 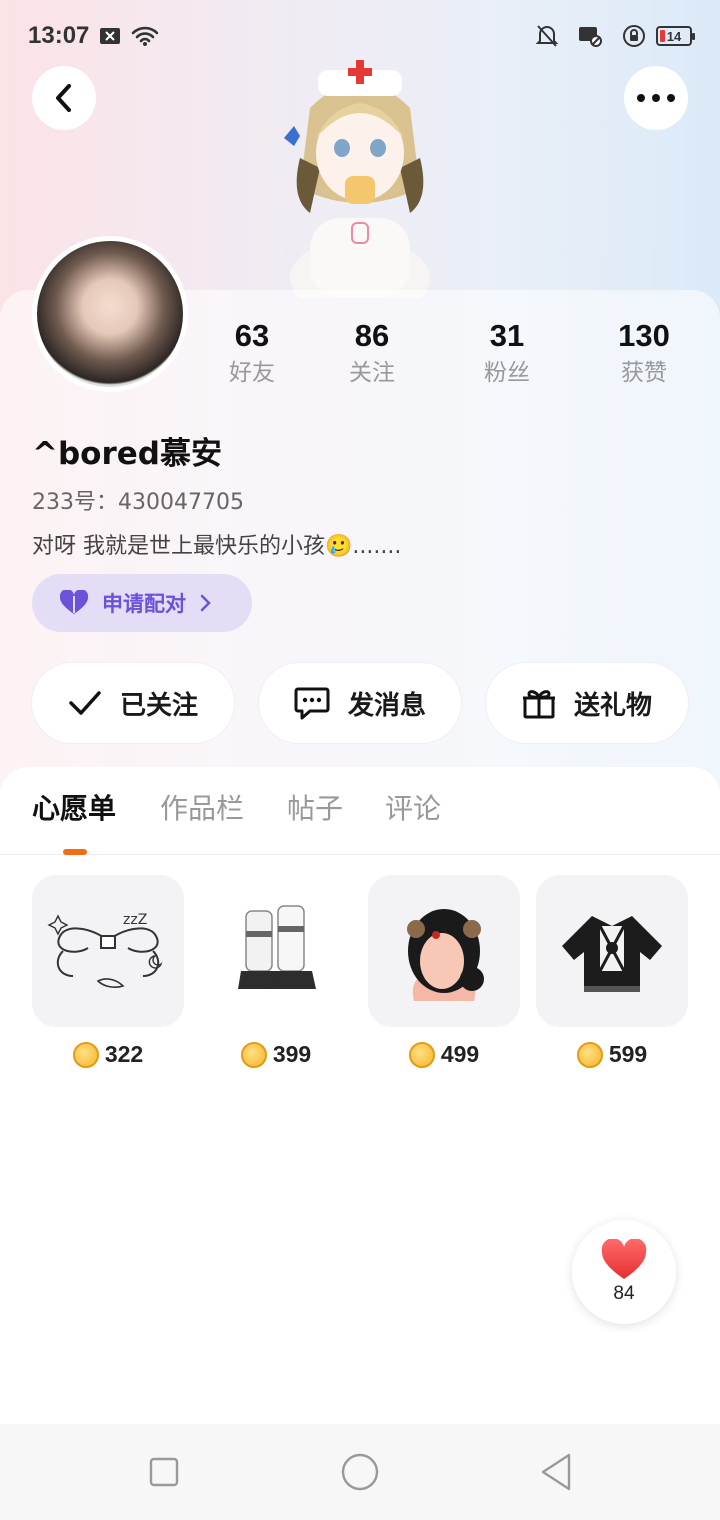 What do you see at coordinates (675, 36) in the screenshot?
I see `battery-icon: 14` at bounding box center [675, 36].